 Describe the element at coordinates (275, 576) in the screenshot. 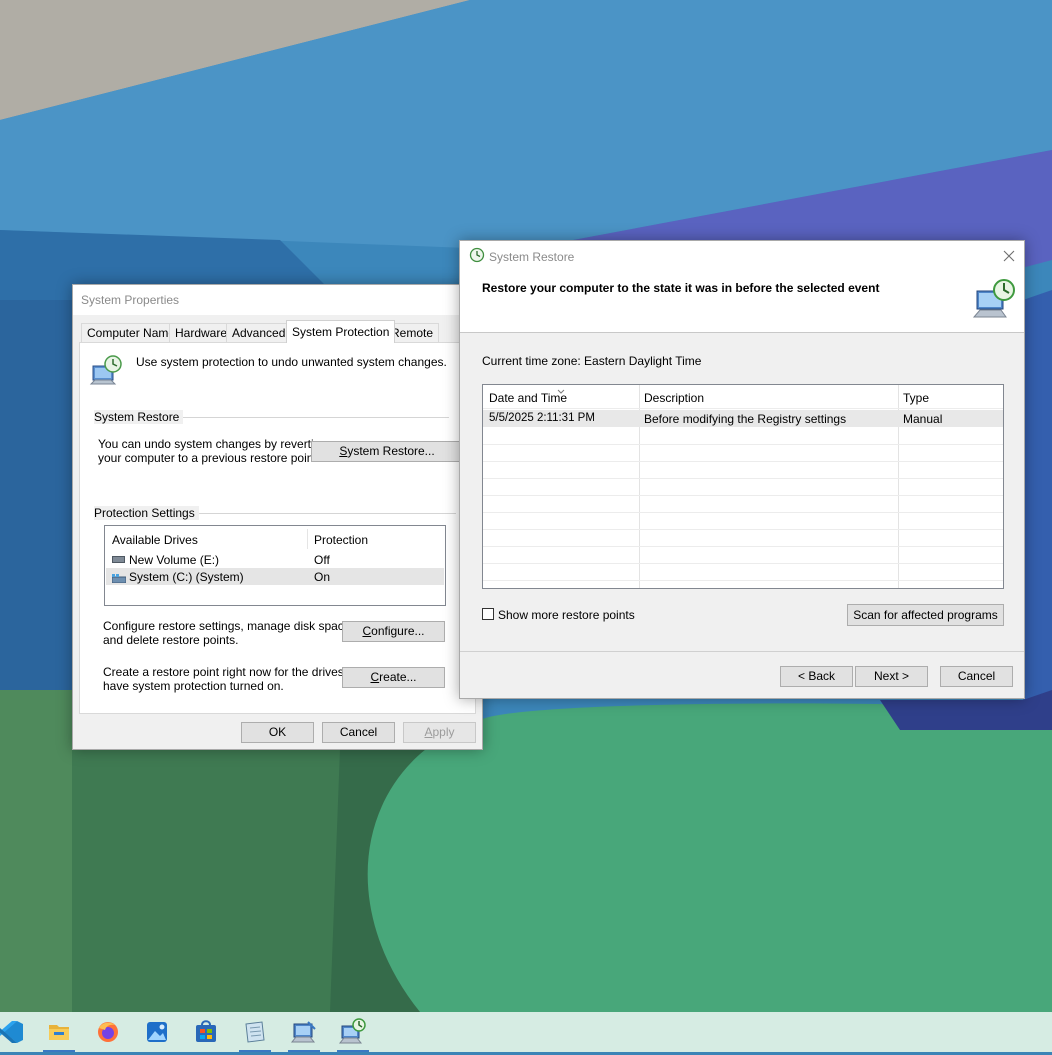

I see `list-item: System (C:) (System) On` at that location.